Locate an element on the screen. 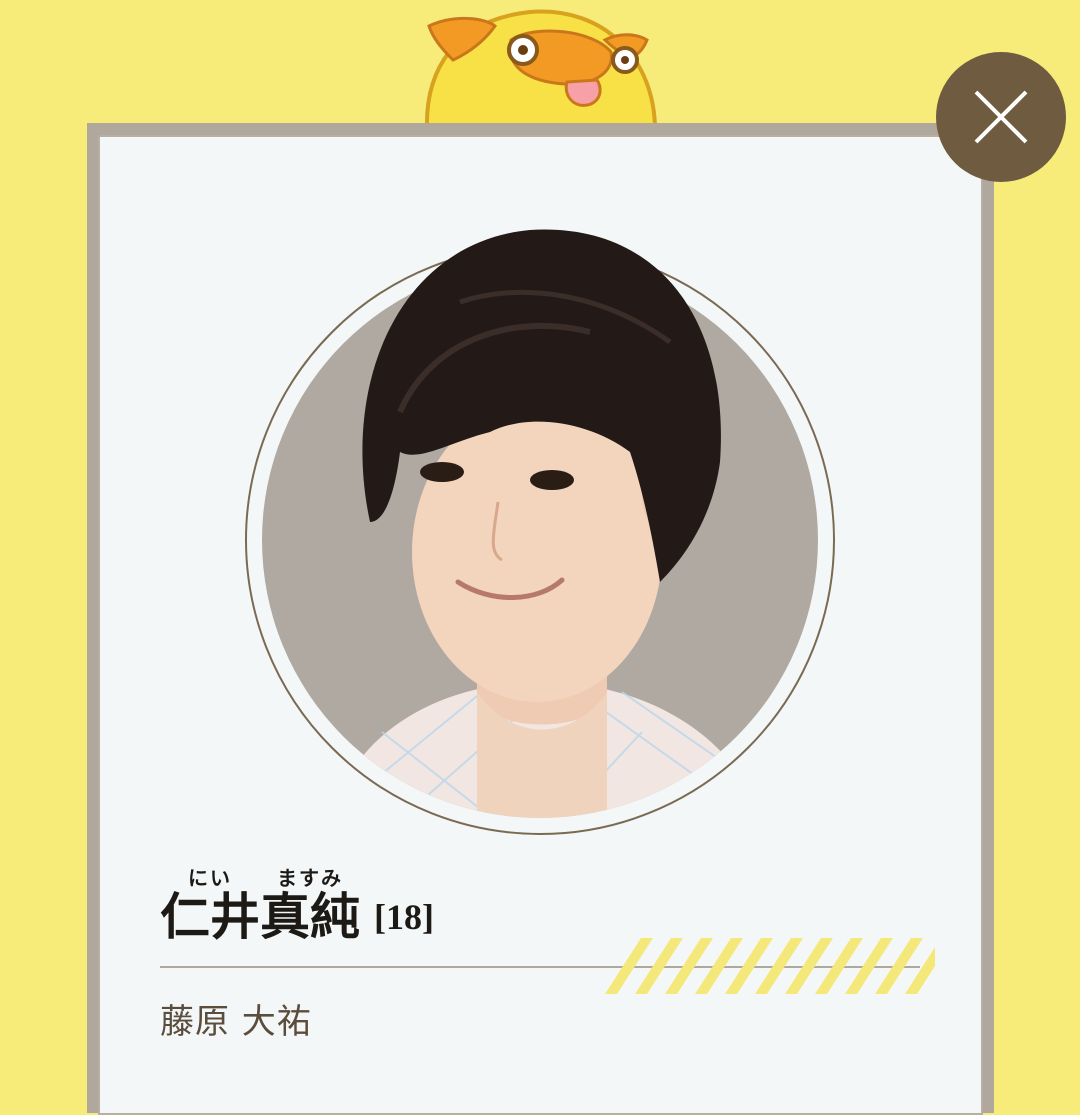 The width and height of the screenshot is (1080, 1115). name-kanji: 仁井 is located at coordinates (210, 917).